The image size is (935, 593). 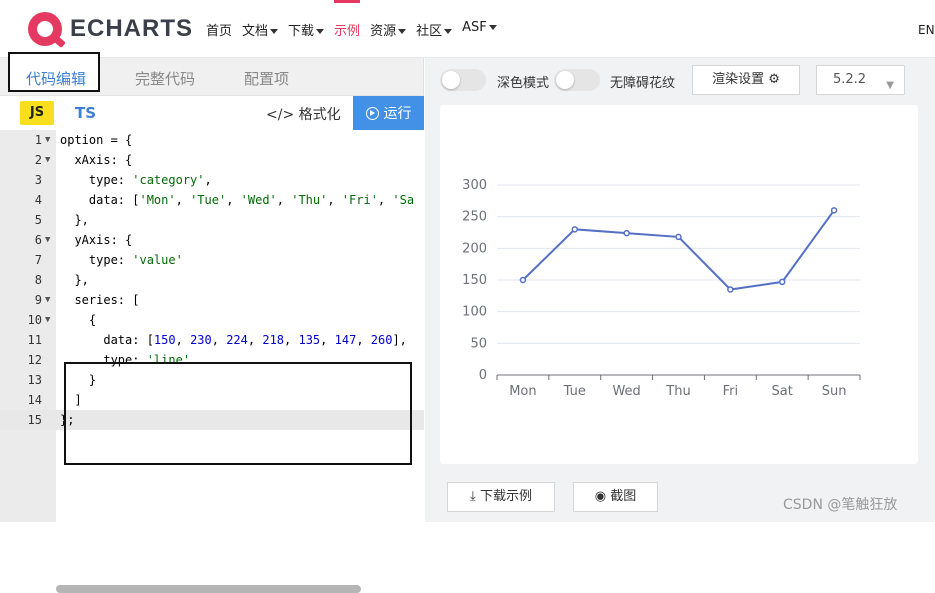 I want to click on nav-community: 社区, so click(x=434, y=29).